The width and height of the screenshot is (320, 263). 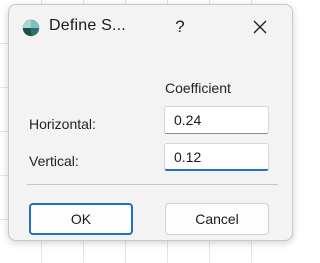 I want to click on cancel-button-label: Cancel, so click(x=217, y=219).